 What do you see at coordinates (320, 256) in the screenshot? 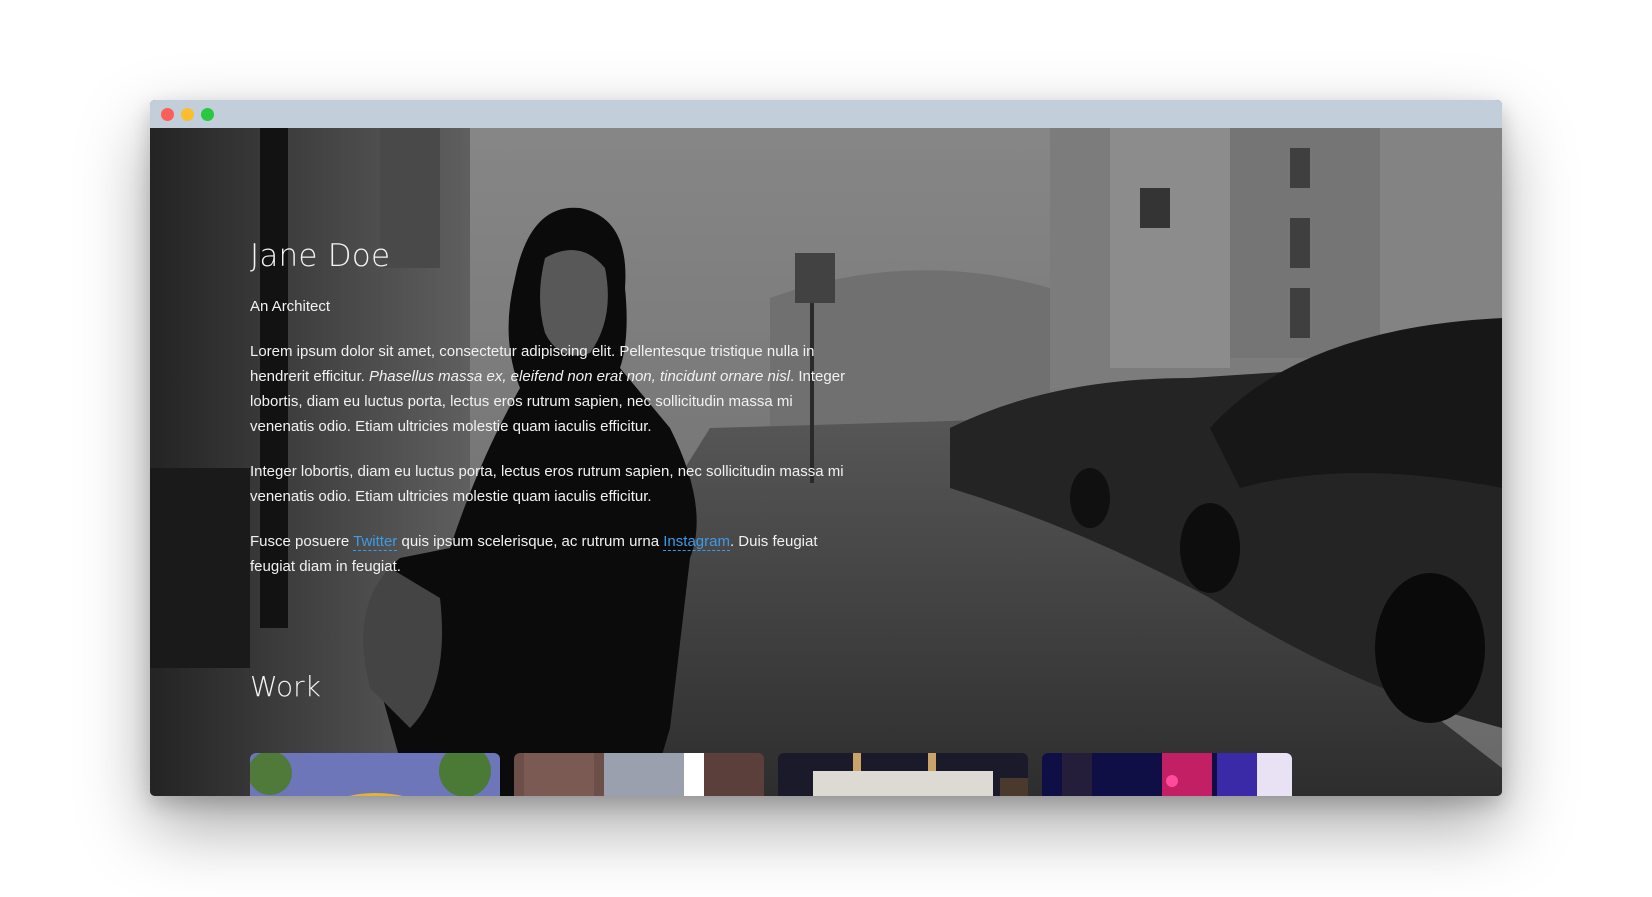
I see `page-title: Jane Doe` at bounding box center [320, 256].